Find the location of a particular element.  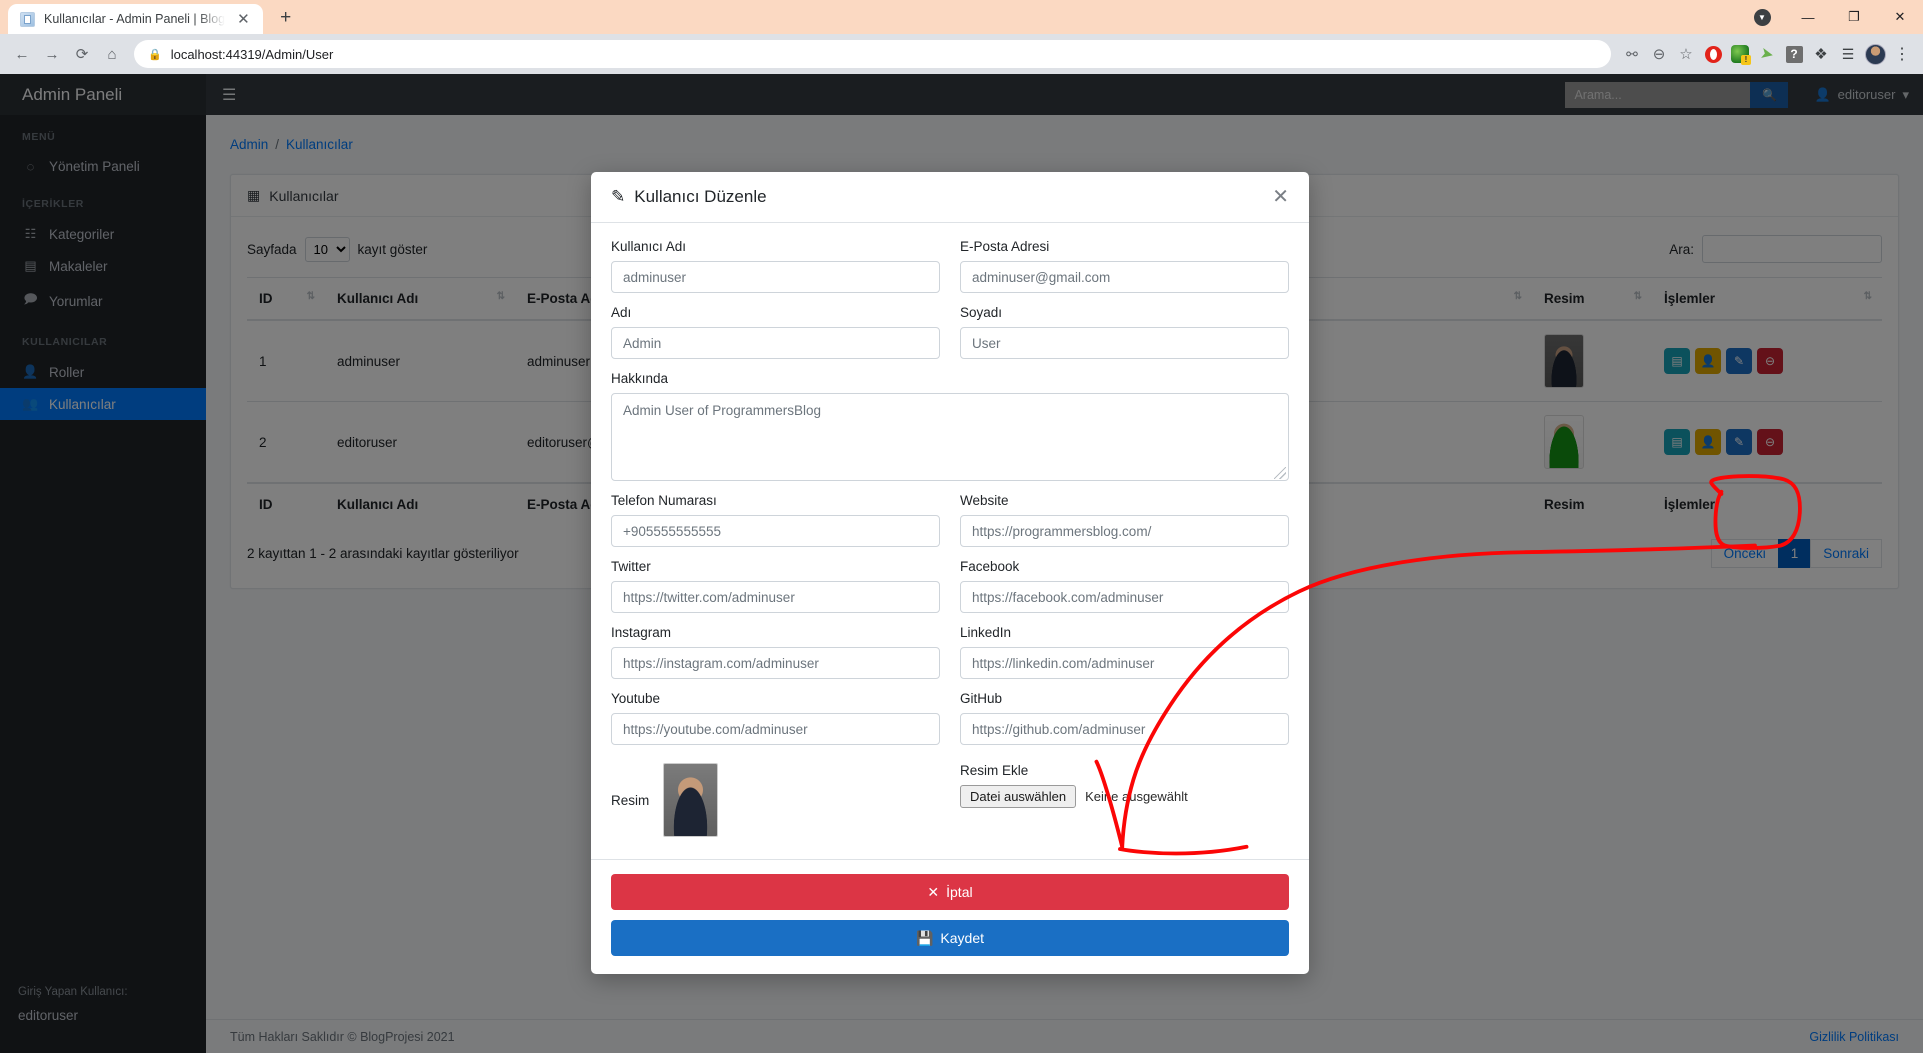

input-website: https://programmersblog.com/ is located at coordinates (1124, 531).